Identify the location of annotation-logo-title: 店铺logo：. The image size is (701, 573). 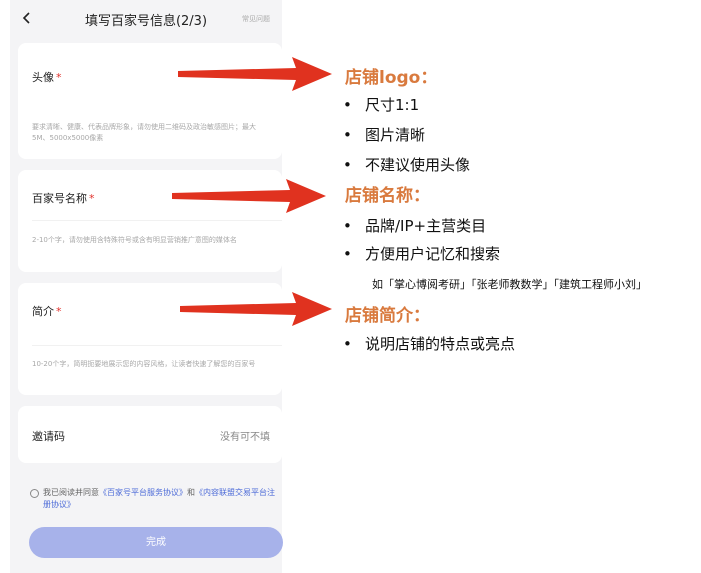
(391, 78).